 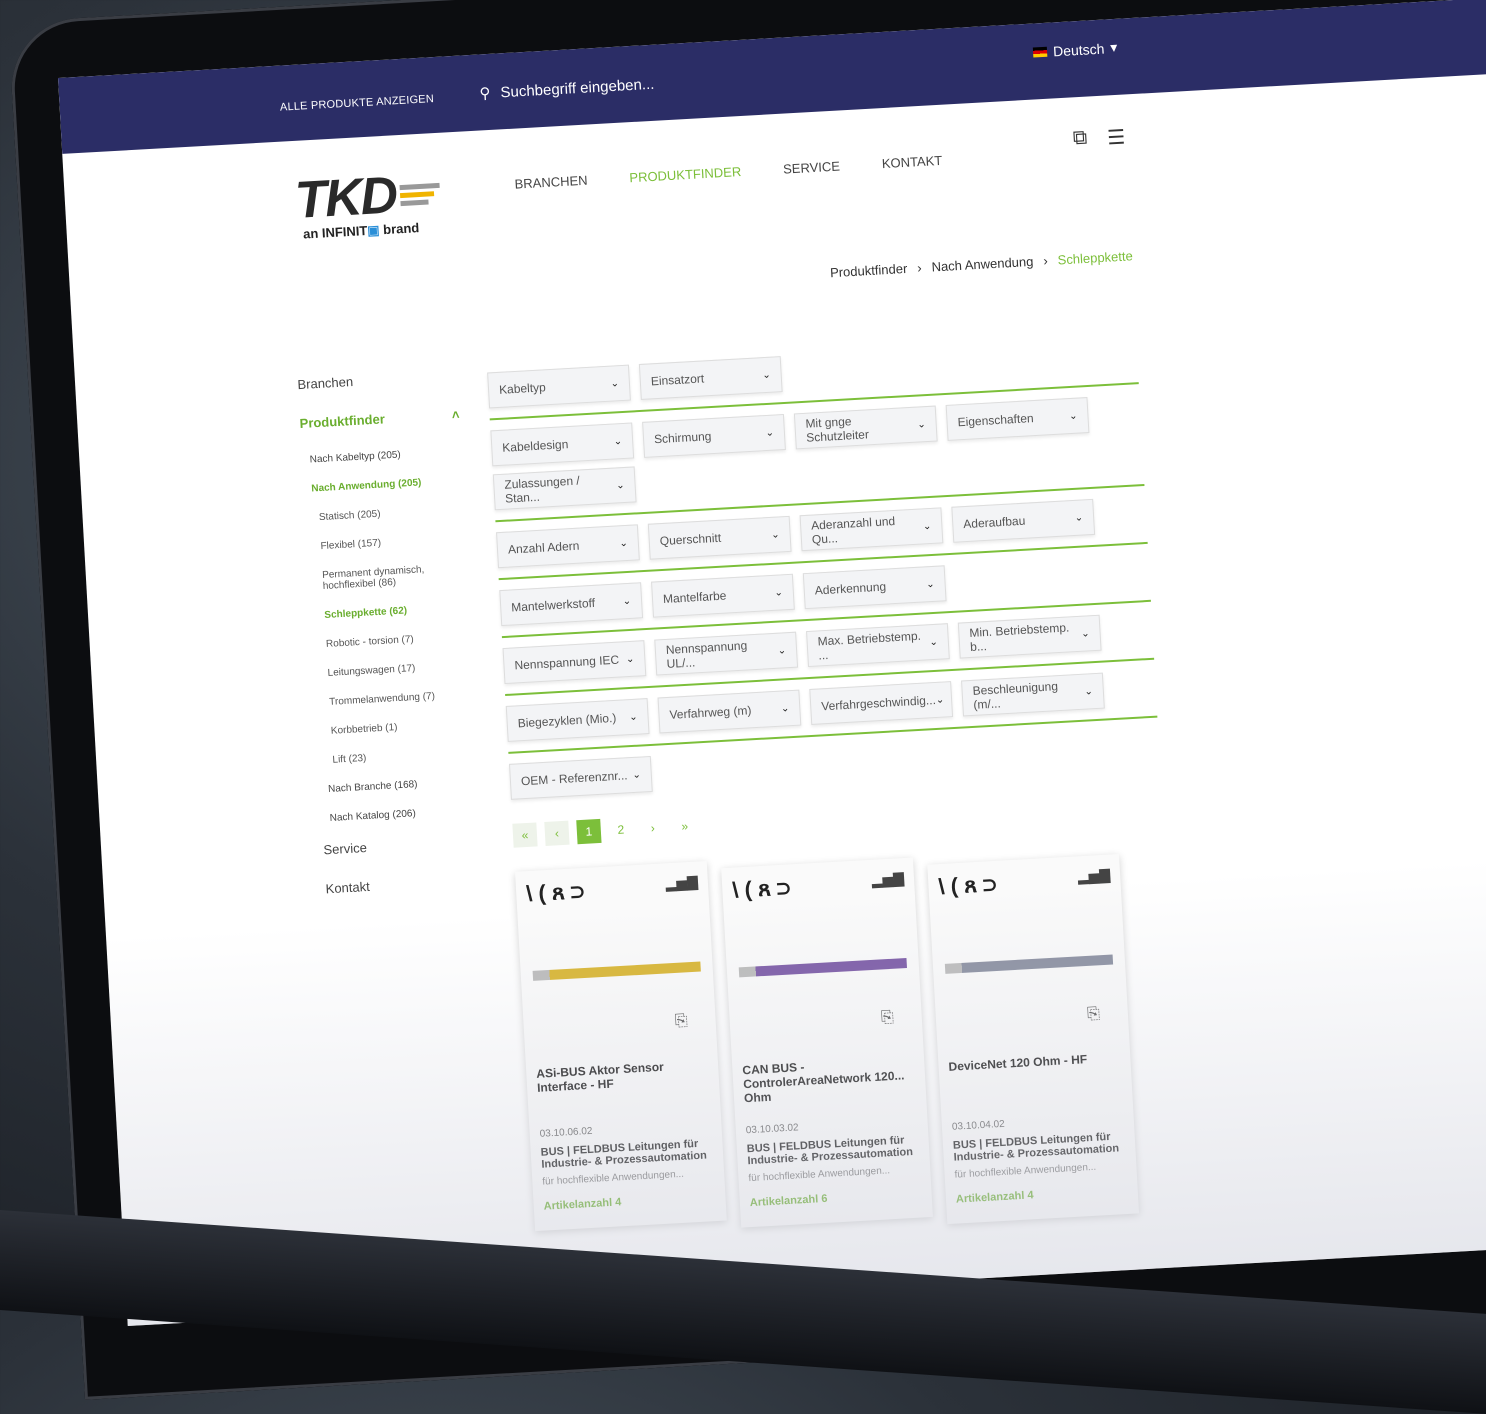 What do you see at coordinates (1078, 49) in the screenshot?
I see `language-label: Deutsch` at bounding box center [1078, 49].